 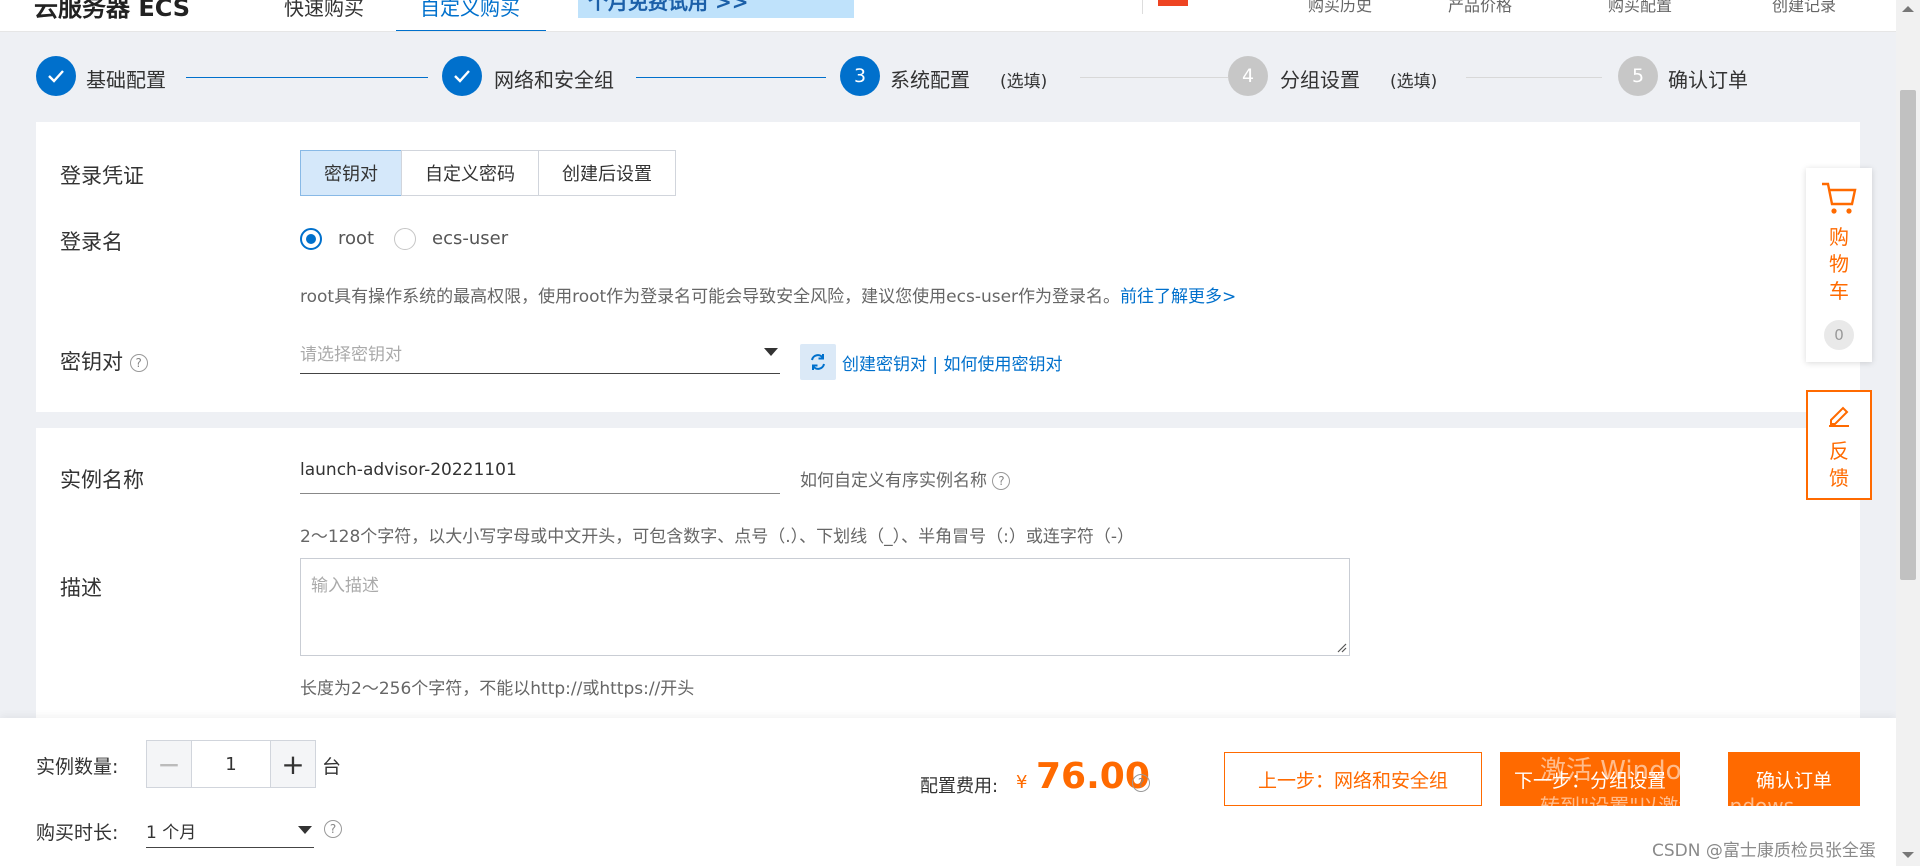 I want to click on feedback-label-2: 馈, so click(x=1839, y=478).